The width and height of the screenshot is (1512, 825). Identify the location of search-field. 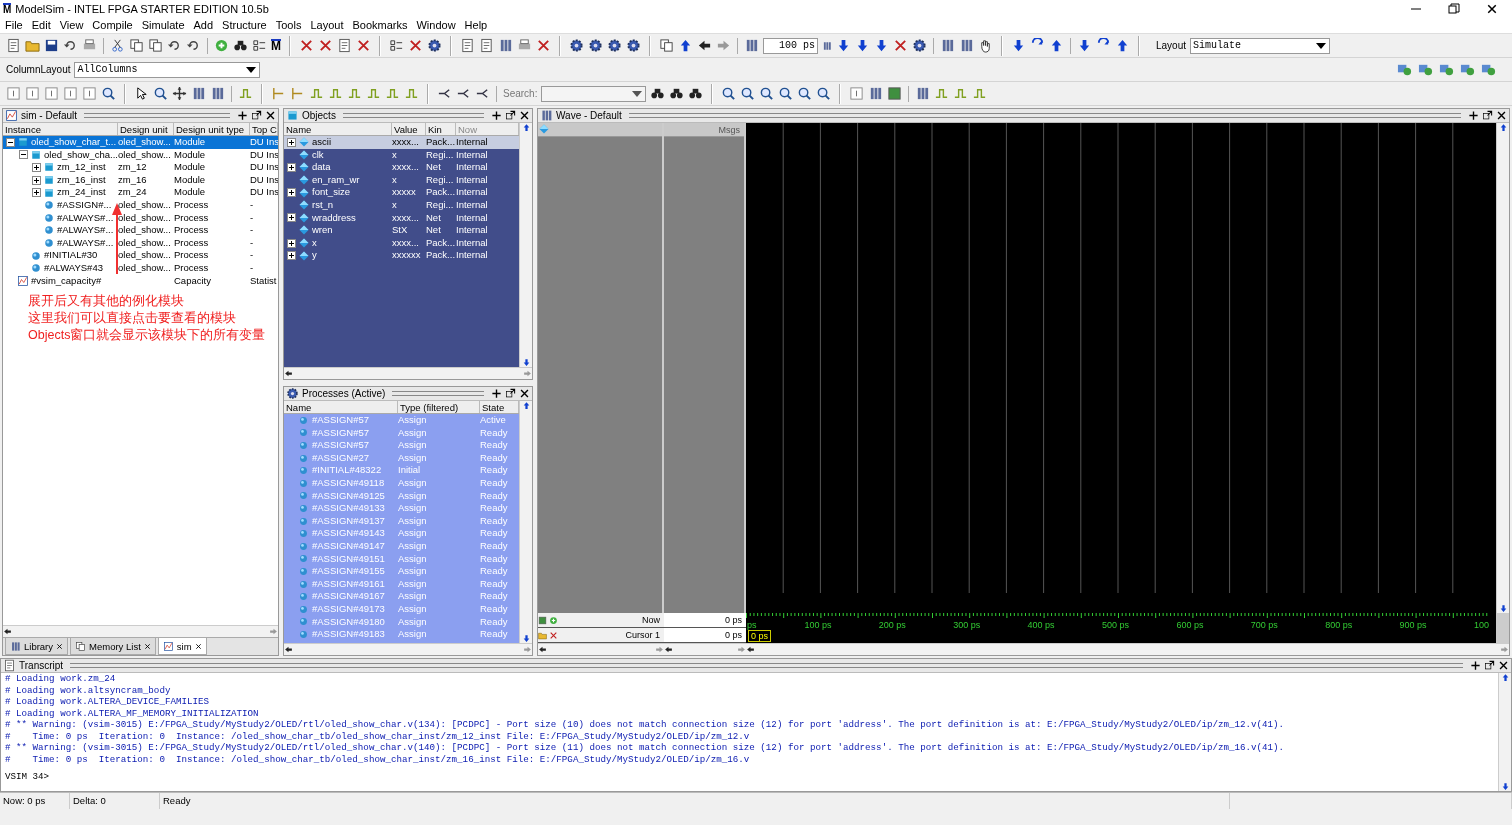
(594, 93).